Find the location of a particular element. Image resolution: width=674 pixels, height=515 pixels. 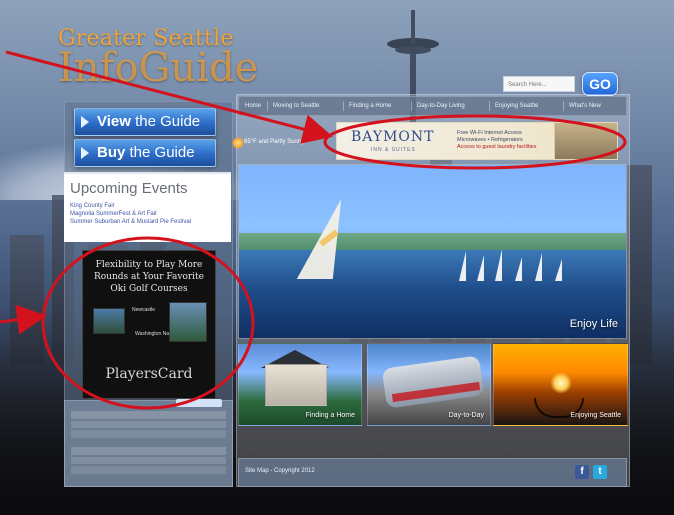

weather-text: 65°F and Partly Sunny is located at coordinates (274, 142).